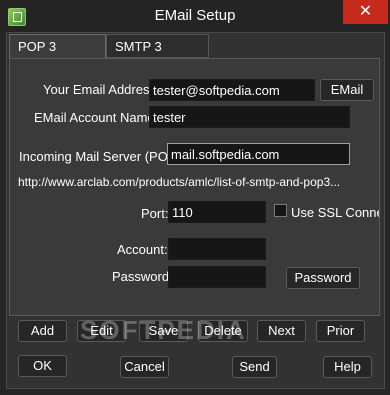  I want to click on account-label: Account:, so click(142, 249).